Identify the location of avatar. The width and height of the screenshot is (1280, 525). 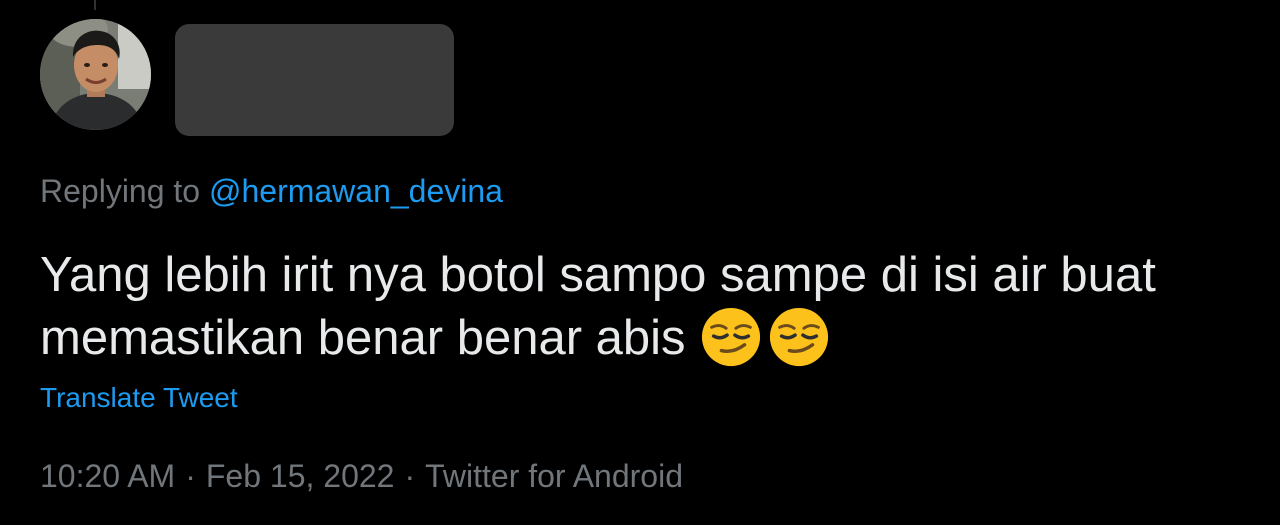
(95, 74).